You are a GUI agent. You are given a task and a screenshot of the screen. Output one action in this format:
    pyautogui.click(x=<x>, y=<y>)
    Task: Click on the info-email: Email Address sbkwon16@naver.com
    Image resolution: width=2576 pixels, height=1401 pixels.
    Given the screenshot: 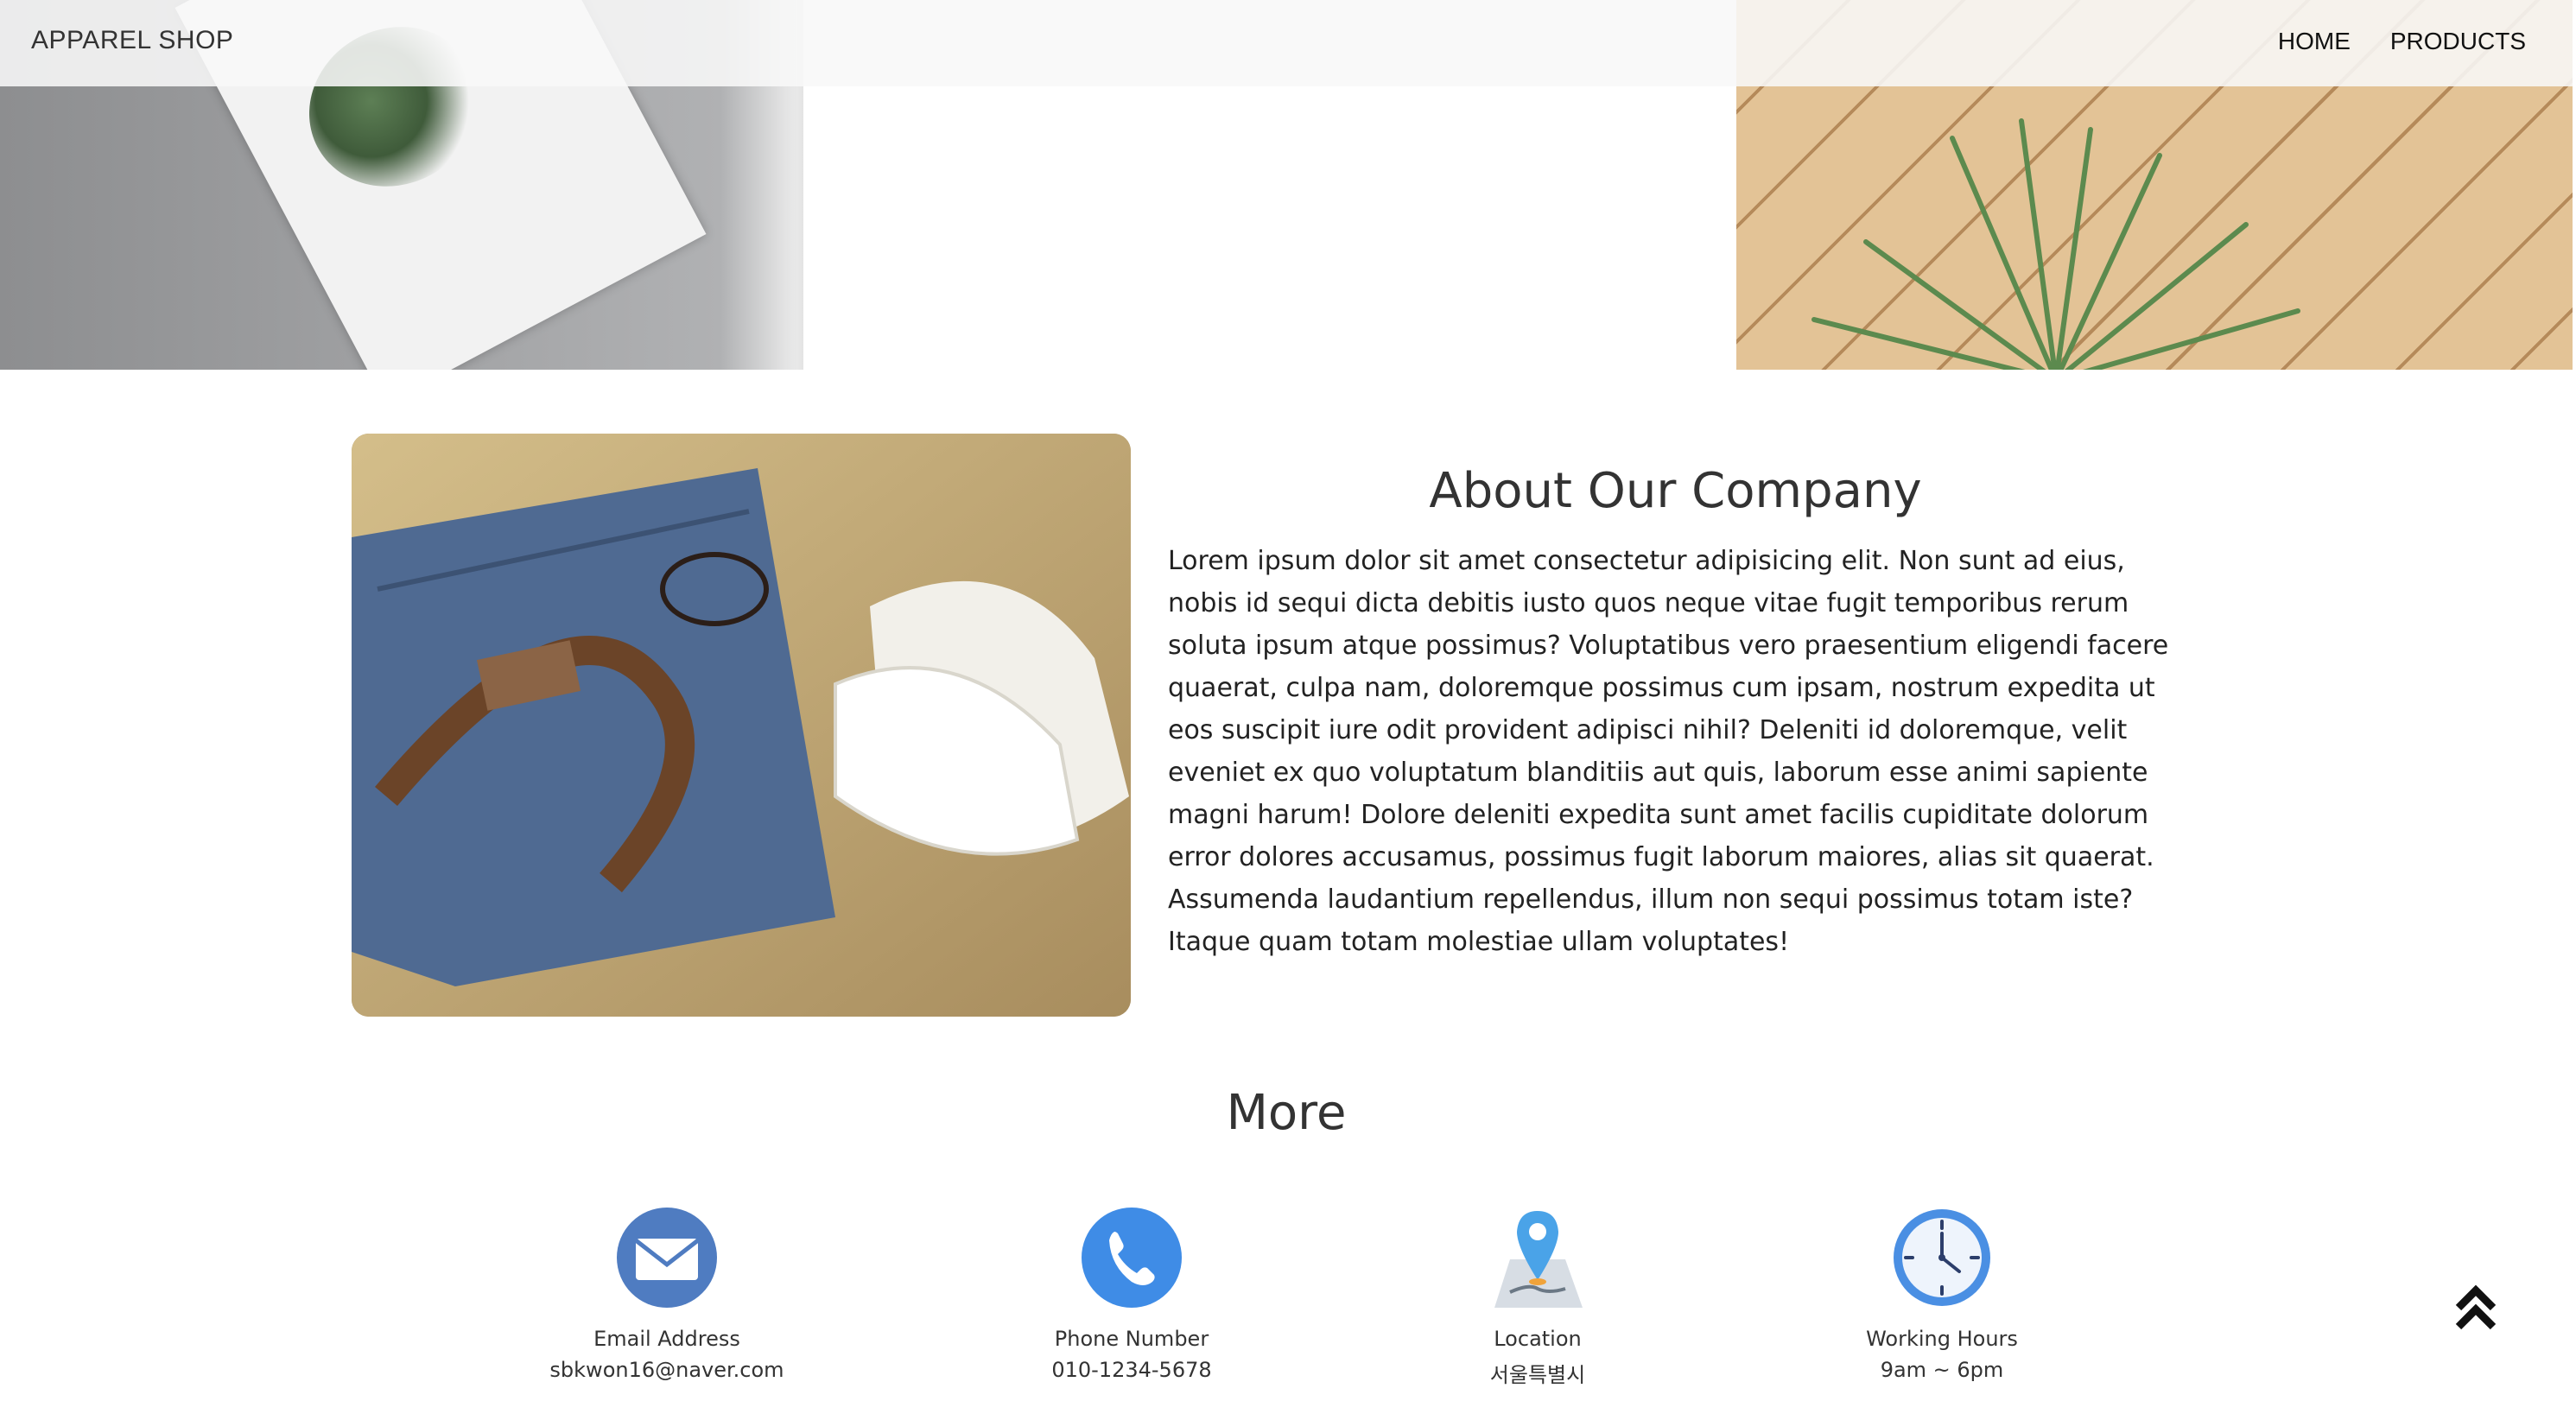 What is the action you would take?
    pyautogui.click(x=666, y=1294)
    